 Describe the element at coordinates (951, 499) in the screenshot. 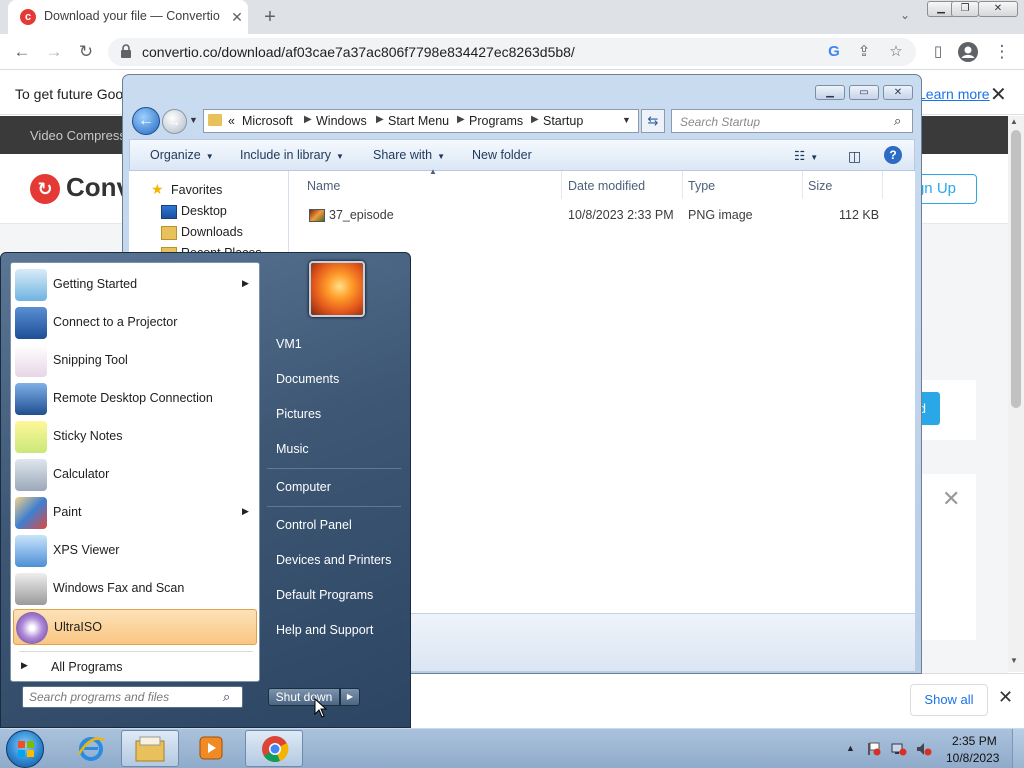

I see `promo-close-icon: ✕` at that location.